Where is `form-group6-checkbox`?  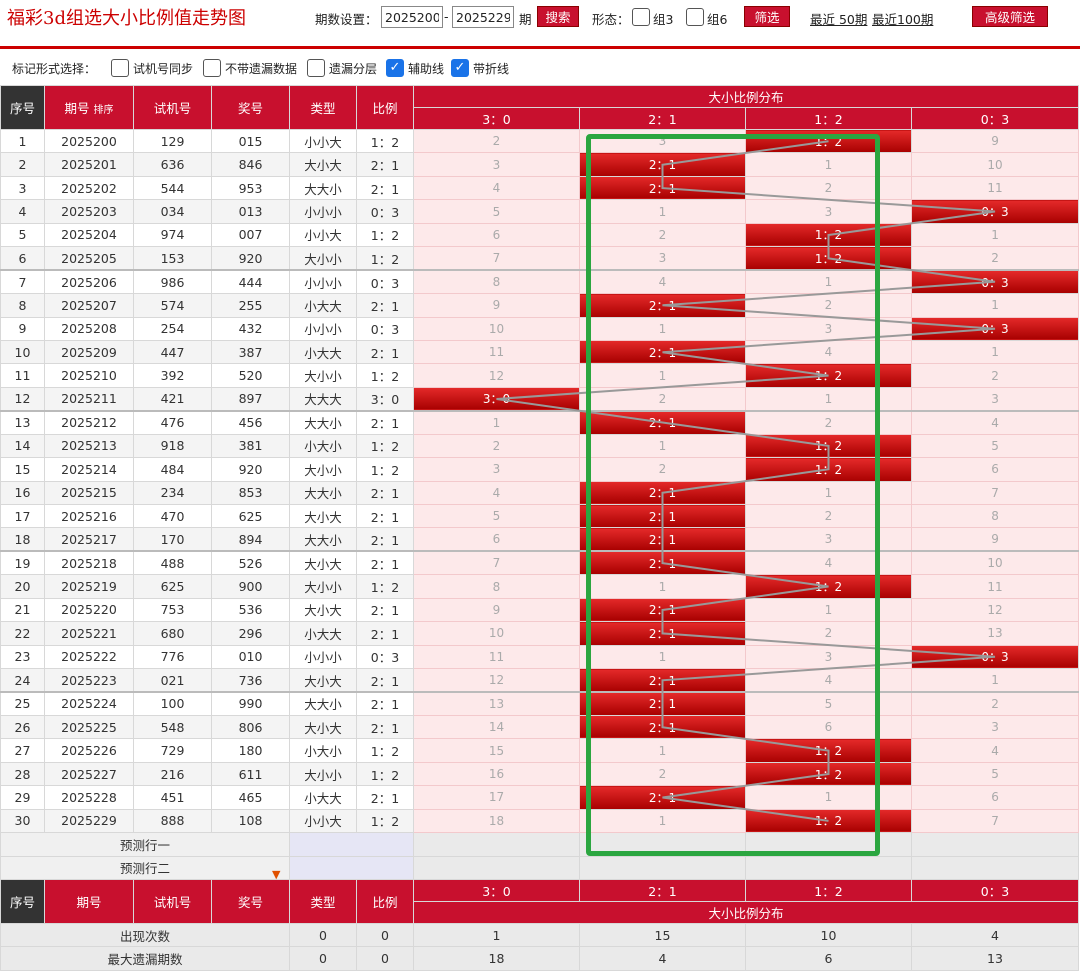 form-group6-checkbox is located at coordinates (695, 17).